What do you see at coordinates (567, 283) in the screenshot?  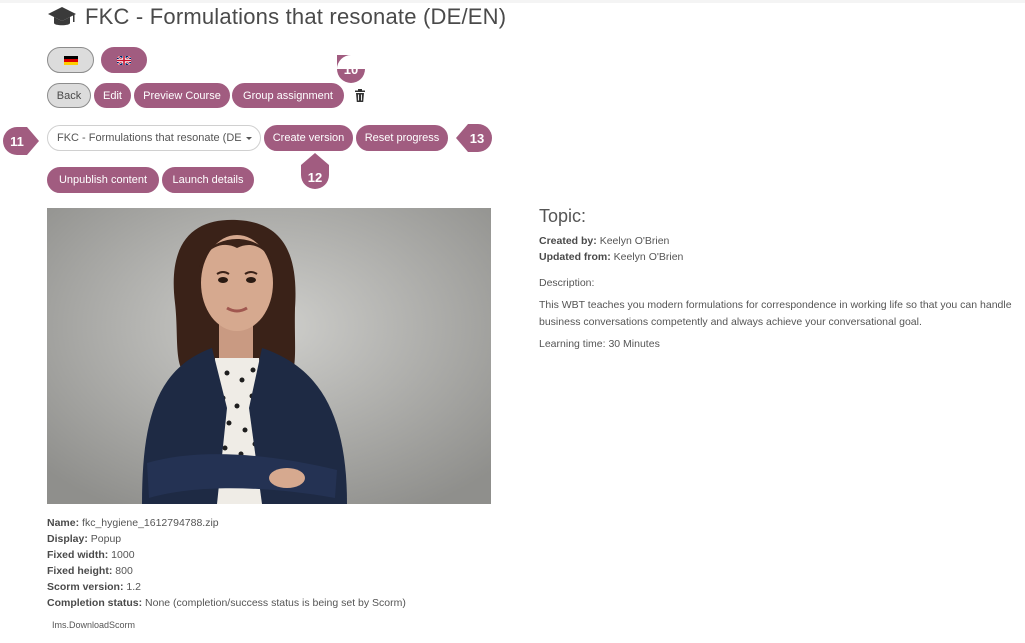 I see `description-label: Description:` at bounding box center [567, 283].